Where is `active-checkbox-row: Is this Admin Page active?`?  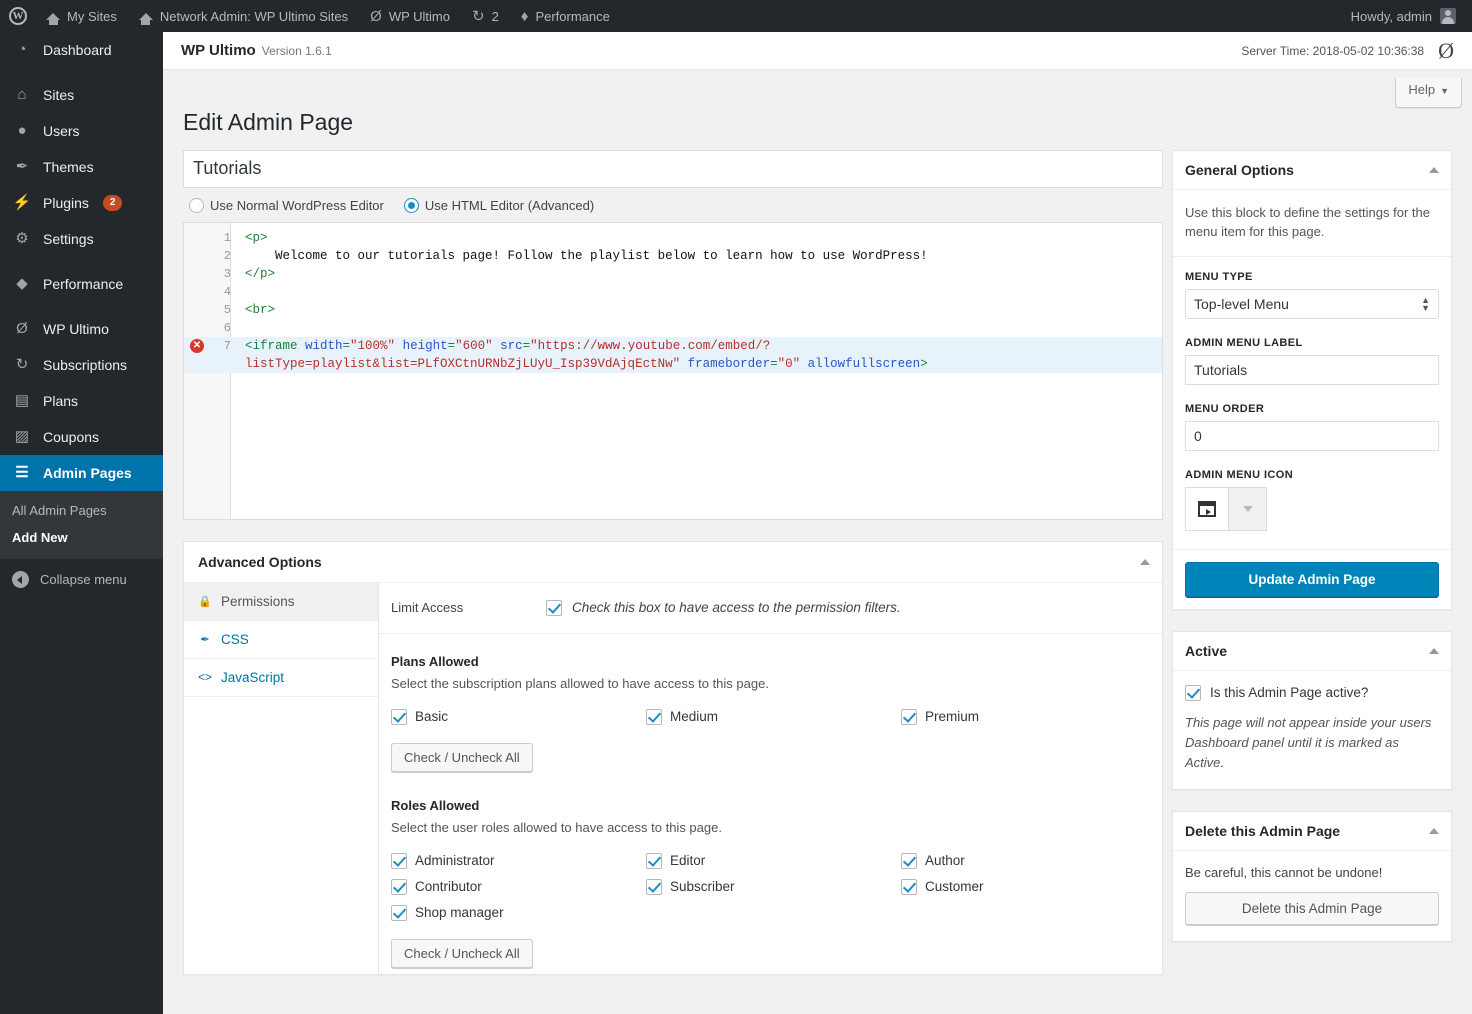
active-checkbox-row: Is this Admin Page active? is located at coordinates (1312, 692).